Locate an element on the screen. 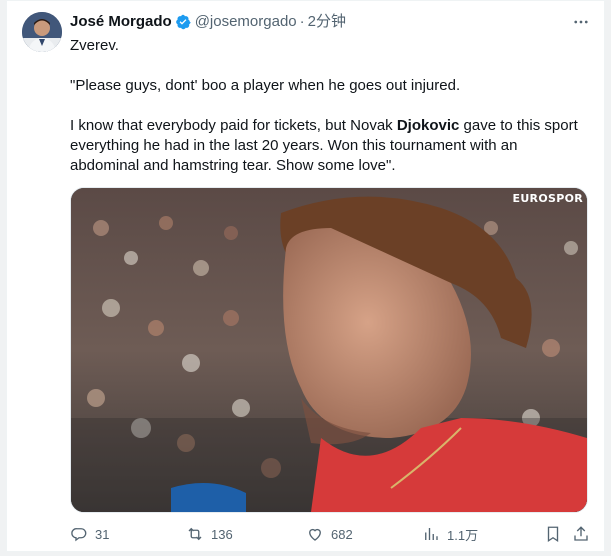  media-watermark: EUROSPOR is located at coordinates (547, 198).